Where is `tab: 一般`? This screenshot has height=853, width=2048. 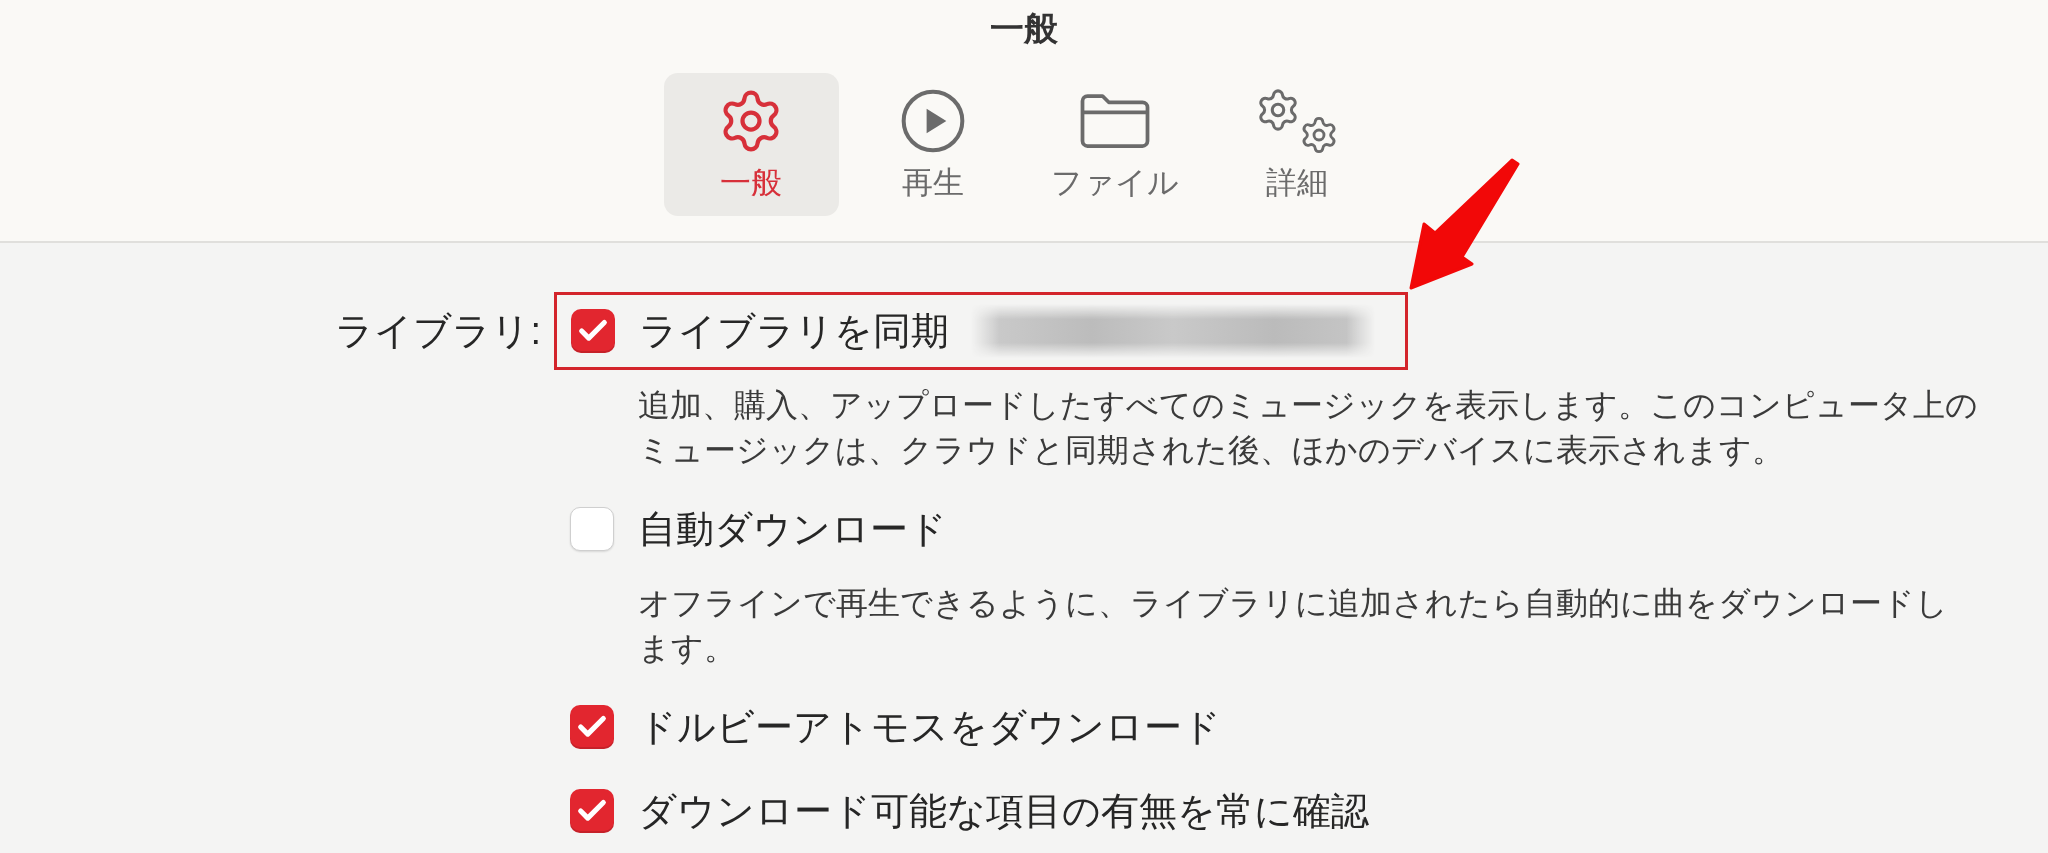
tab: 一般 is located at coordinates (751, 144).